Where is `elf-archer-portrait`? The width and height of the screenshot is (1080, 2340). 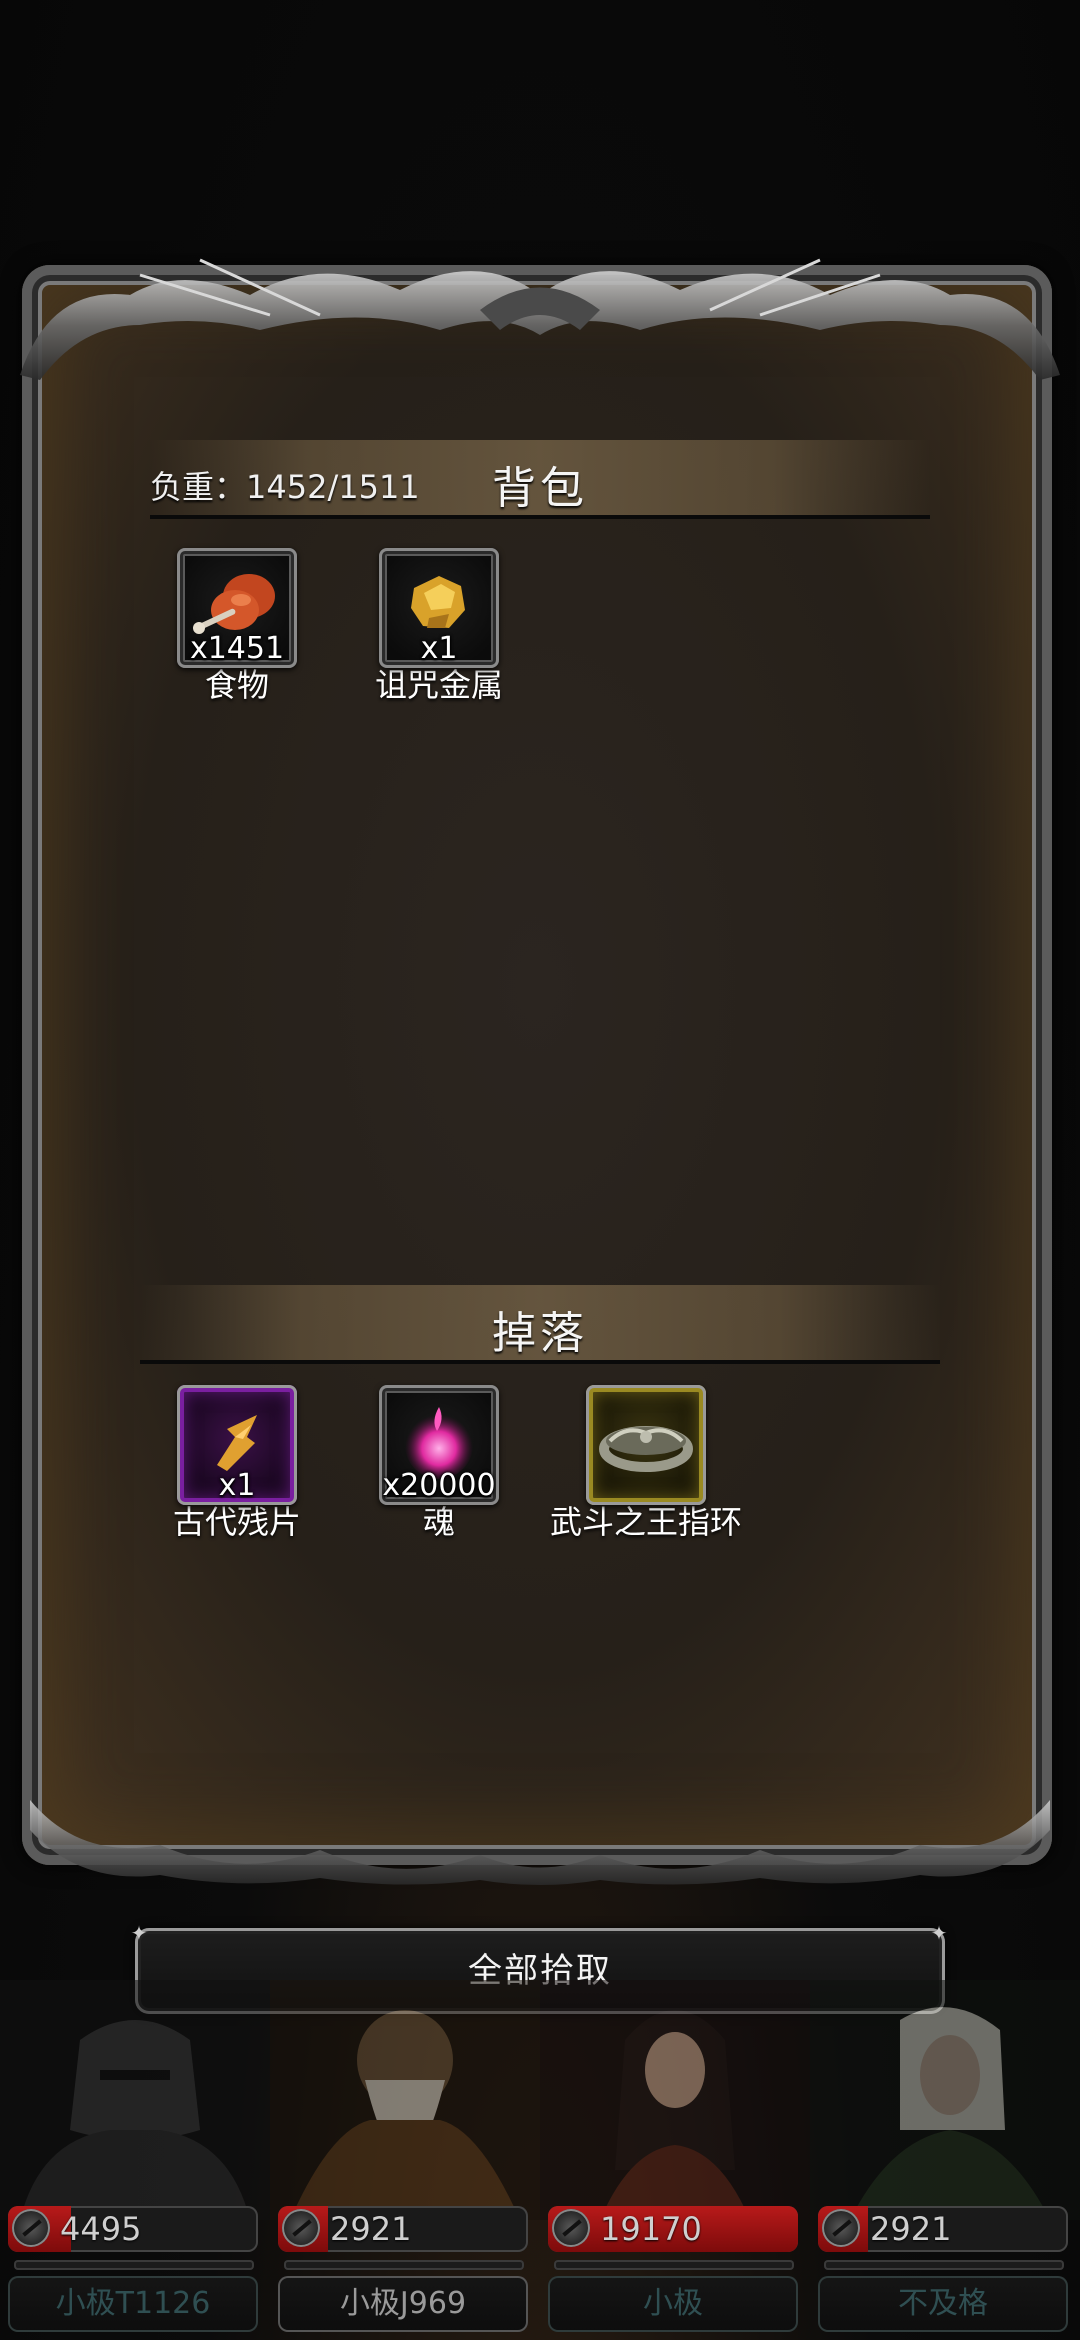
elf-archer-portrait is located at coordinates (945, 2100).